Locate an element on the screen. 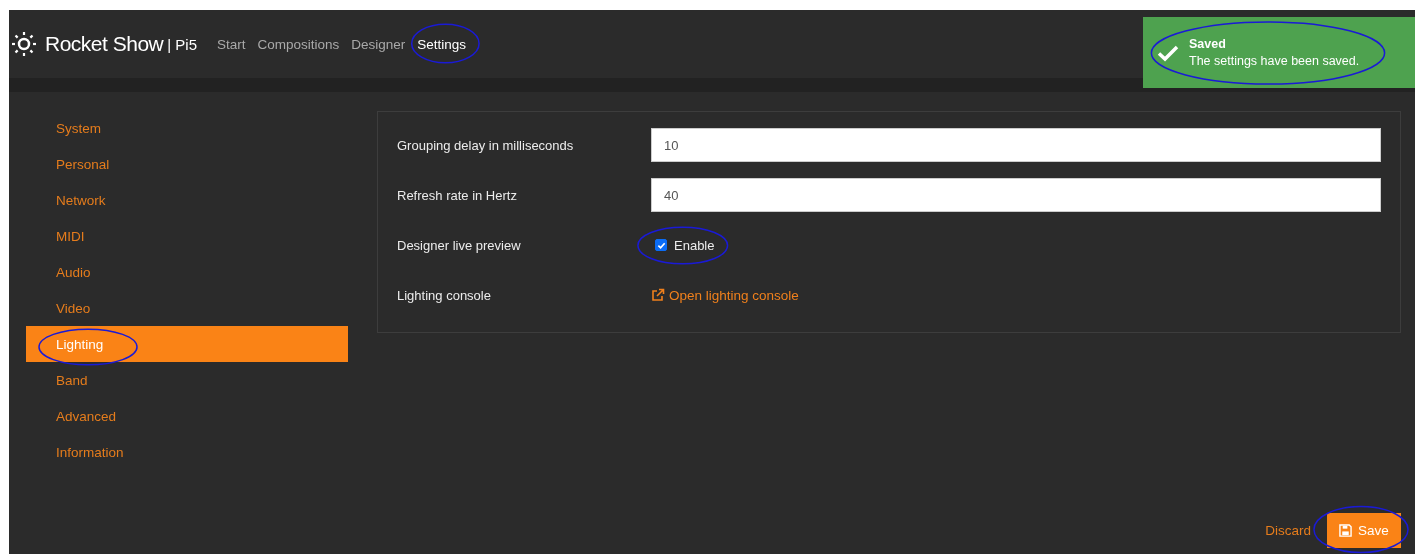 The height and width of the screenshot is (554, 1419). discard-link: Discard is located at coordinates (1288, 530).